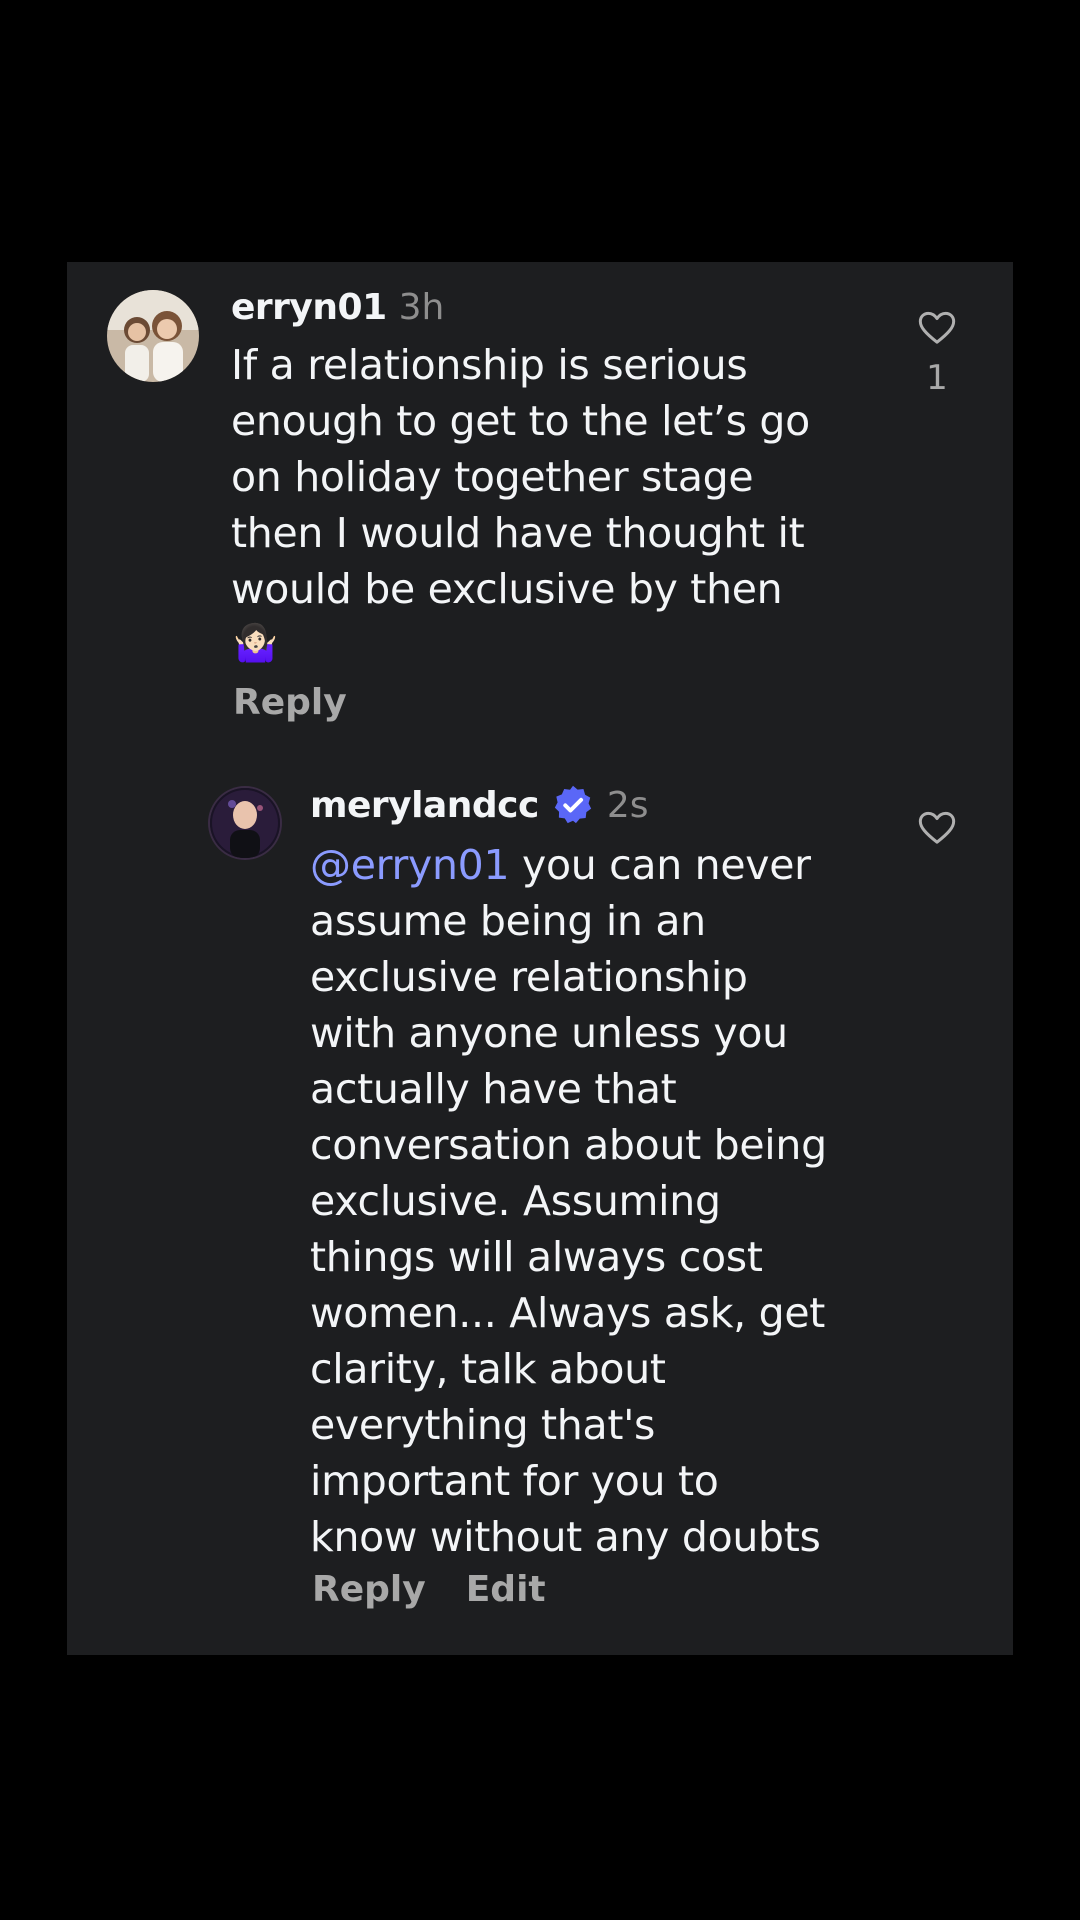 This screenshot has width=1080, height=1920. Describe the element at coordinates (410, 865) in the screenshot. I see `mention-link: @erryn01` at that location.